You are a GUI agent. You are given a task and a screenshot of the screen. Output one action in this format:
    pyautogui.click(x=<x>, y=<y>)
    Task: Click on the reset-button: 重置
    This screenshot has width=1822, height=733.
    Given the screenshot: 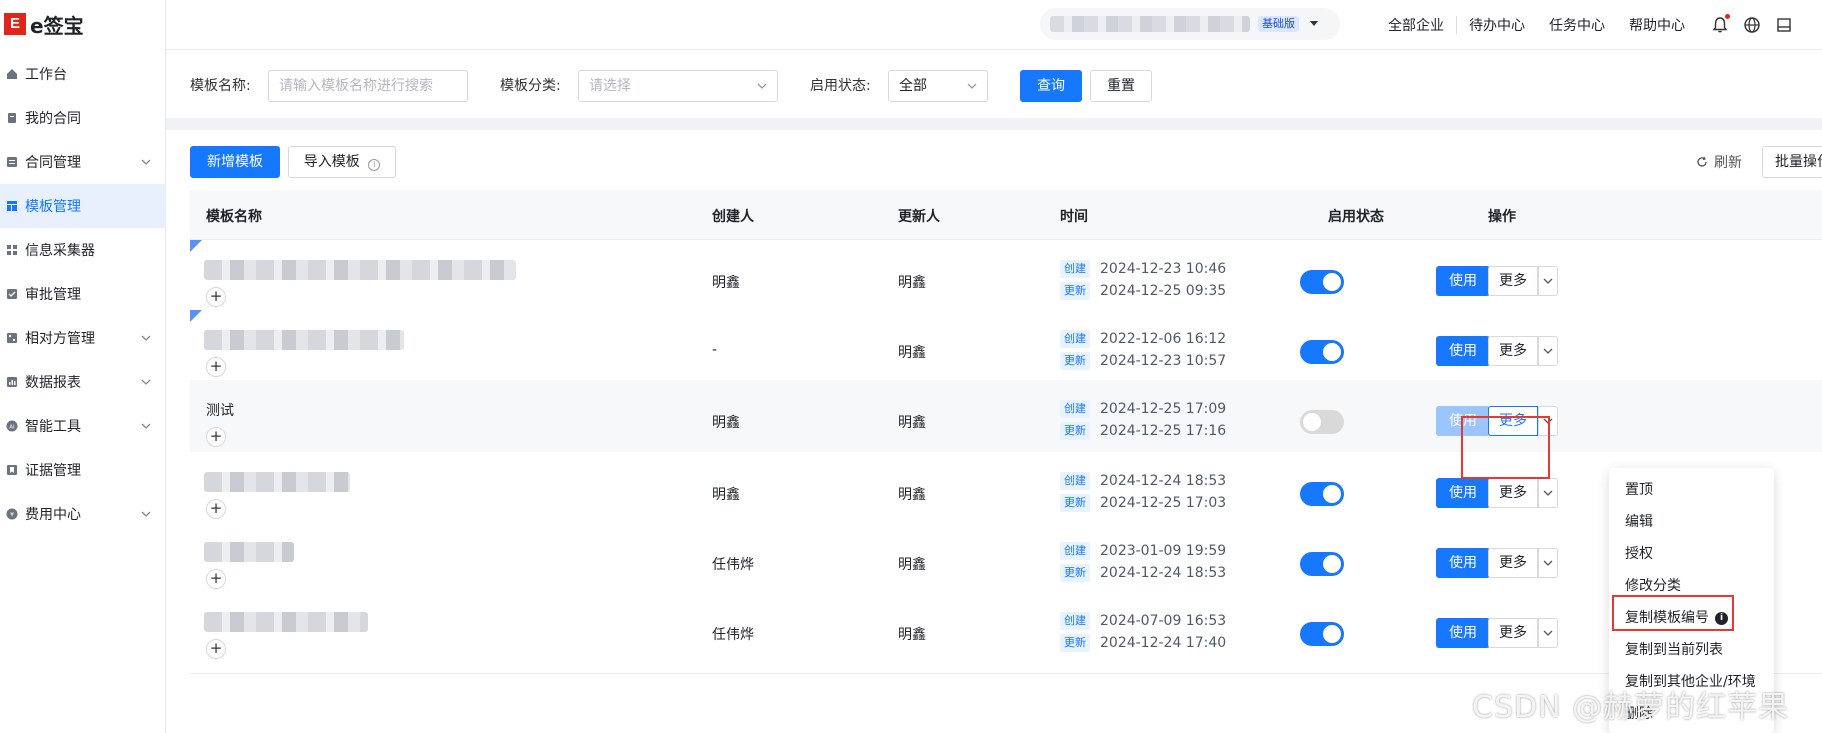 What is the action you would take?
    pyautogui.click(x=1121, y=86)
    